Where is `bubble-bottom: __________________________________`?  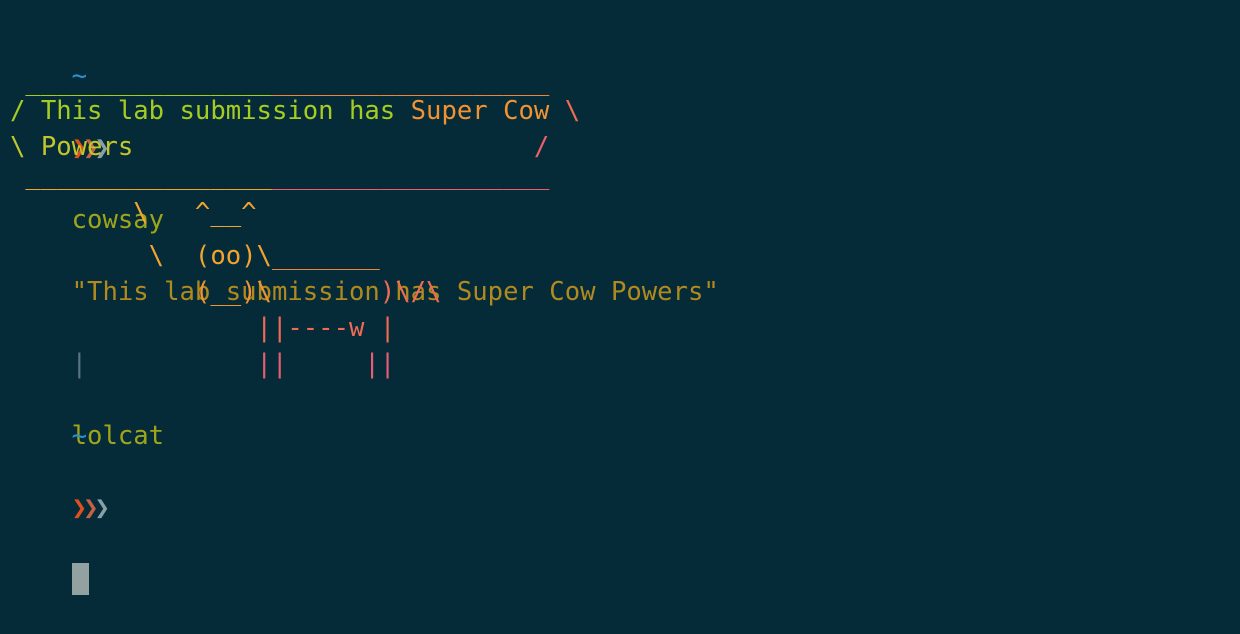
bubble-bottom: __________________________________ is located at coordinates (280, 176).